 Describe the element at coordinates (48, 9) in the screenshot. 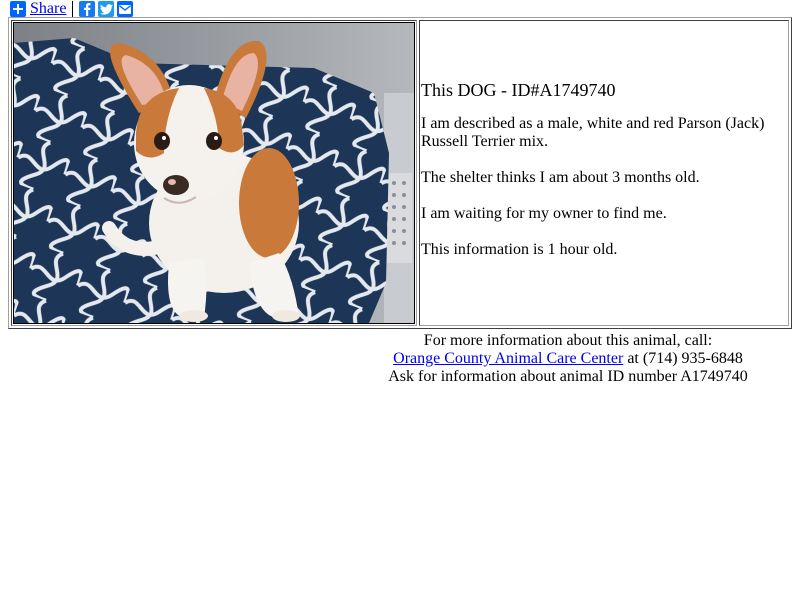

I see `share-link: Share` at that location.